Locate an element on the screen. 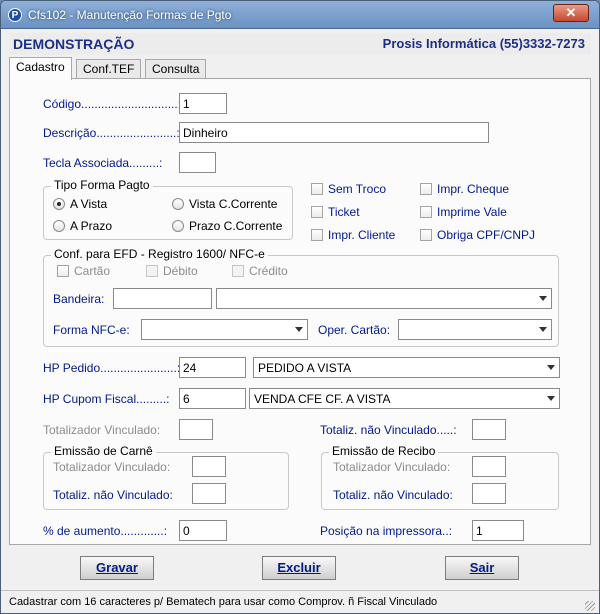  radio-a-vista-label: A Vista is located at coordinates (89, 204).